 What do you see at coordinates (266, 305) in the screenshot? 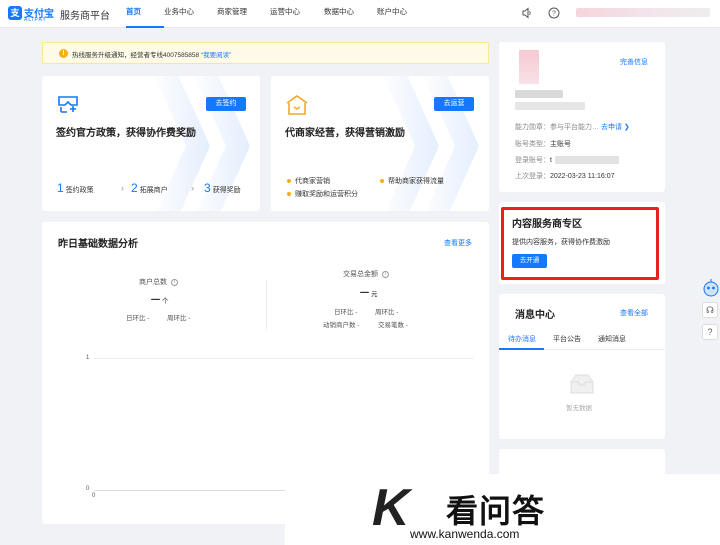
I see `divider` at bounding box center [266, 305].